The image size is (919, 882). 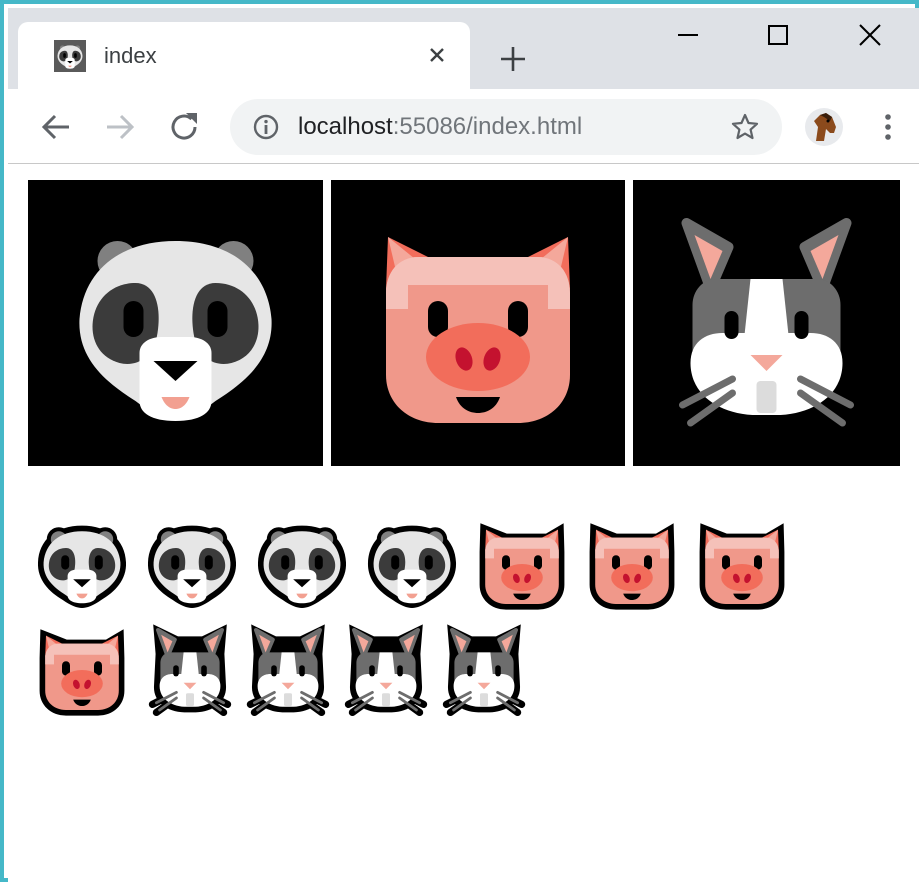 What do you see at coordinates (487, 126) in the screenshot?
I see `url-path: :55086/index.html` at bounding box center [487, 126].